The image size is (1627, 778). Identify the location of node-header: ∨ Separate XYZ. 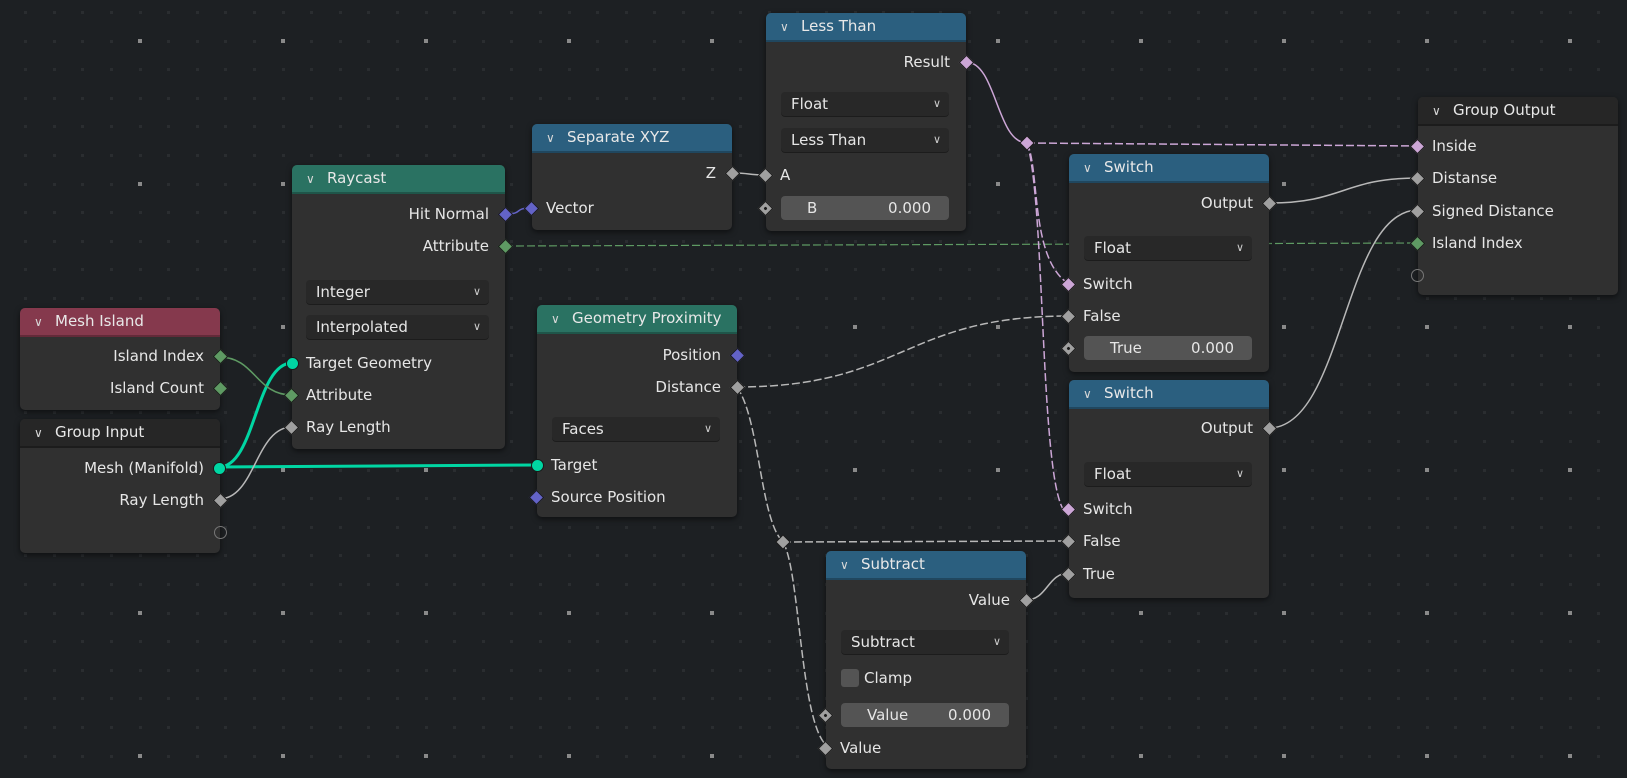
(632, 138).